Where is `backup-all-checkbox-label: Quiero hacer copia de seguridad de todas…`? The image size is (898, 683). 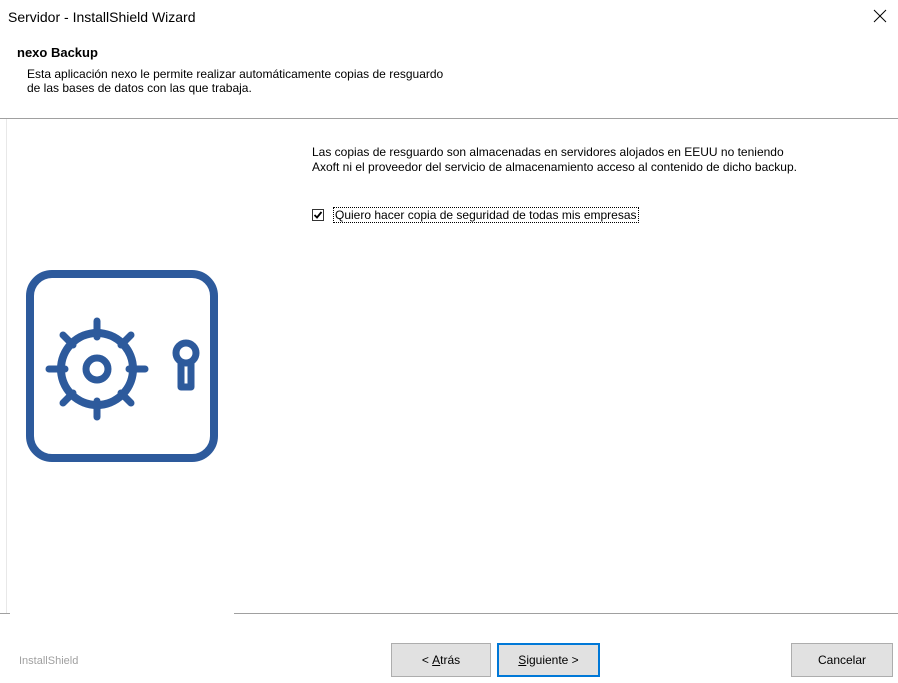 backup-all-checkbox-label: Quiero hacer copia de seguridad de todas… is located at coordinates (486, 215).